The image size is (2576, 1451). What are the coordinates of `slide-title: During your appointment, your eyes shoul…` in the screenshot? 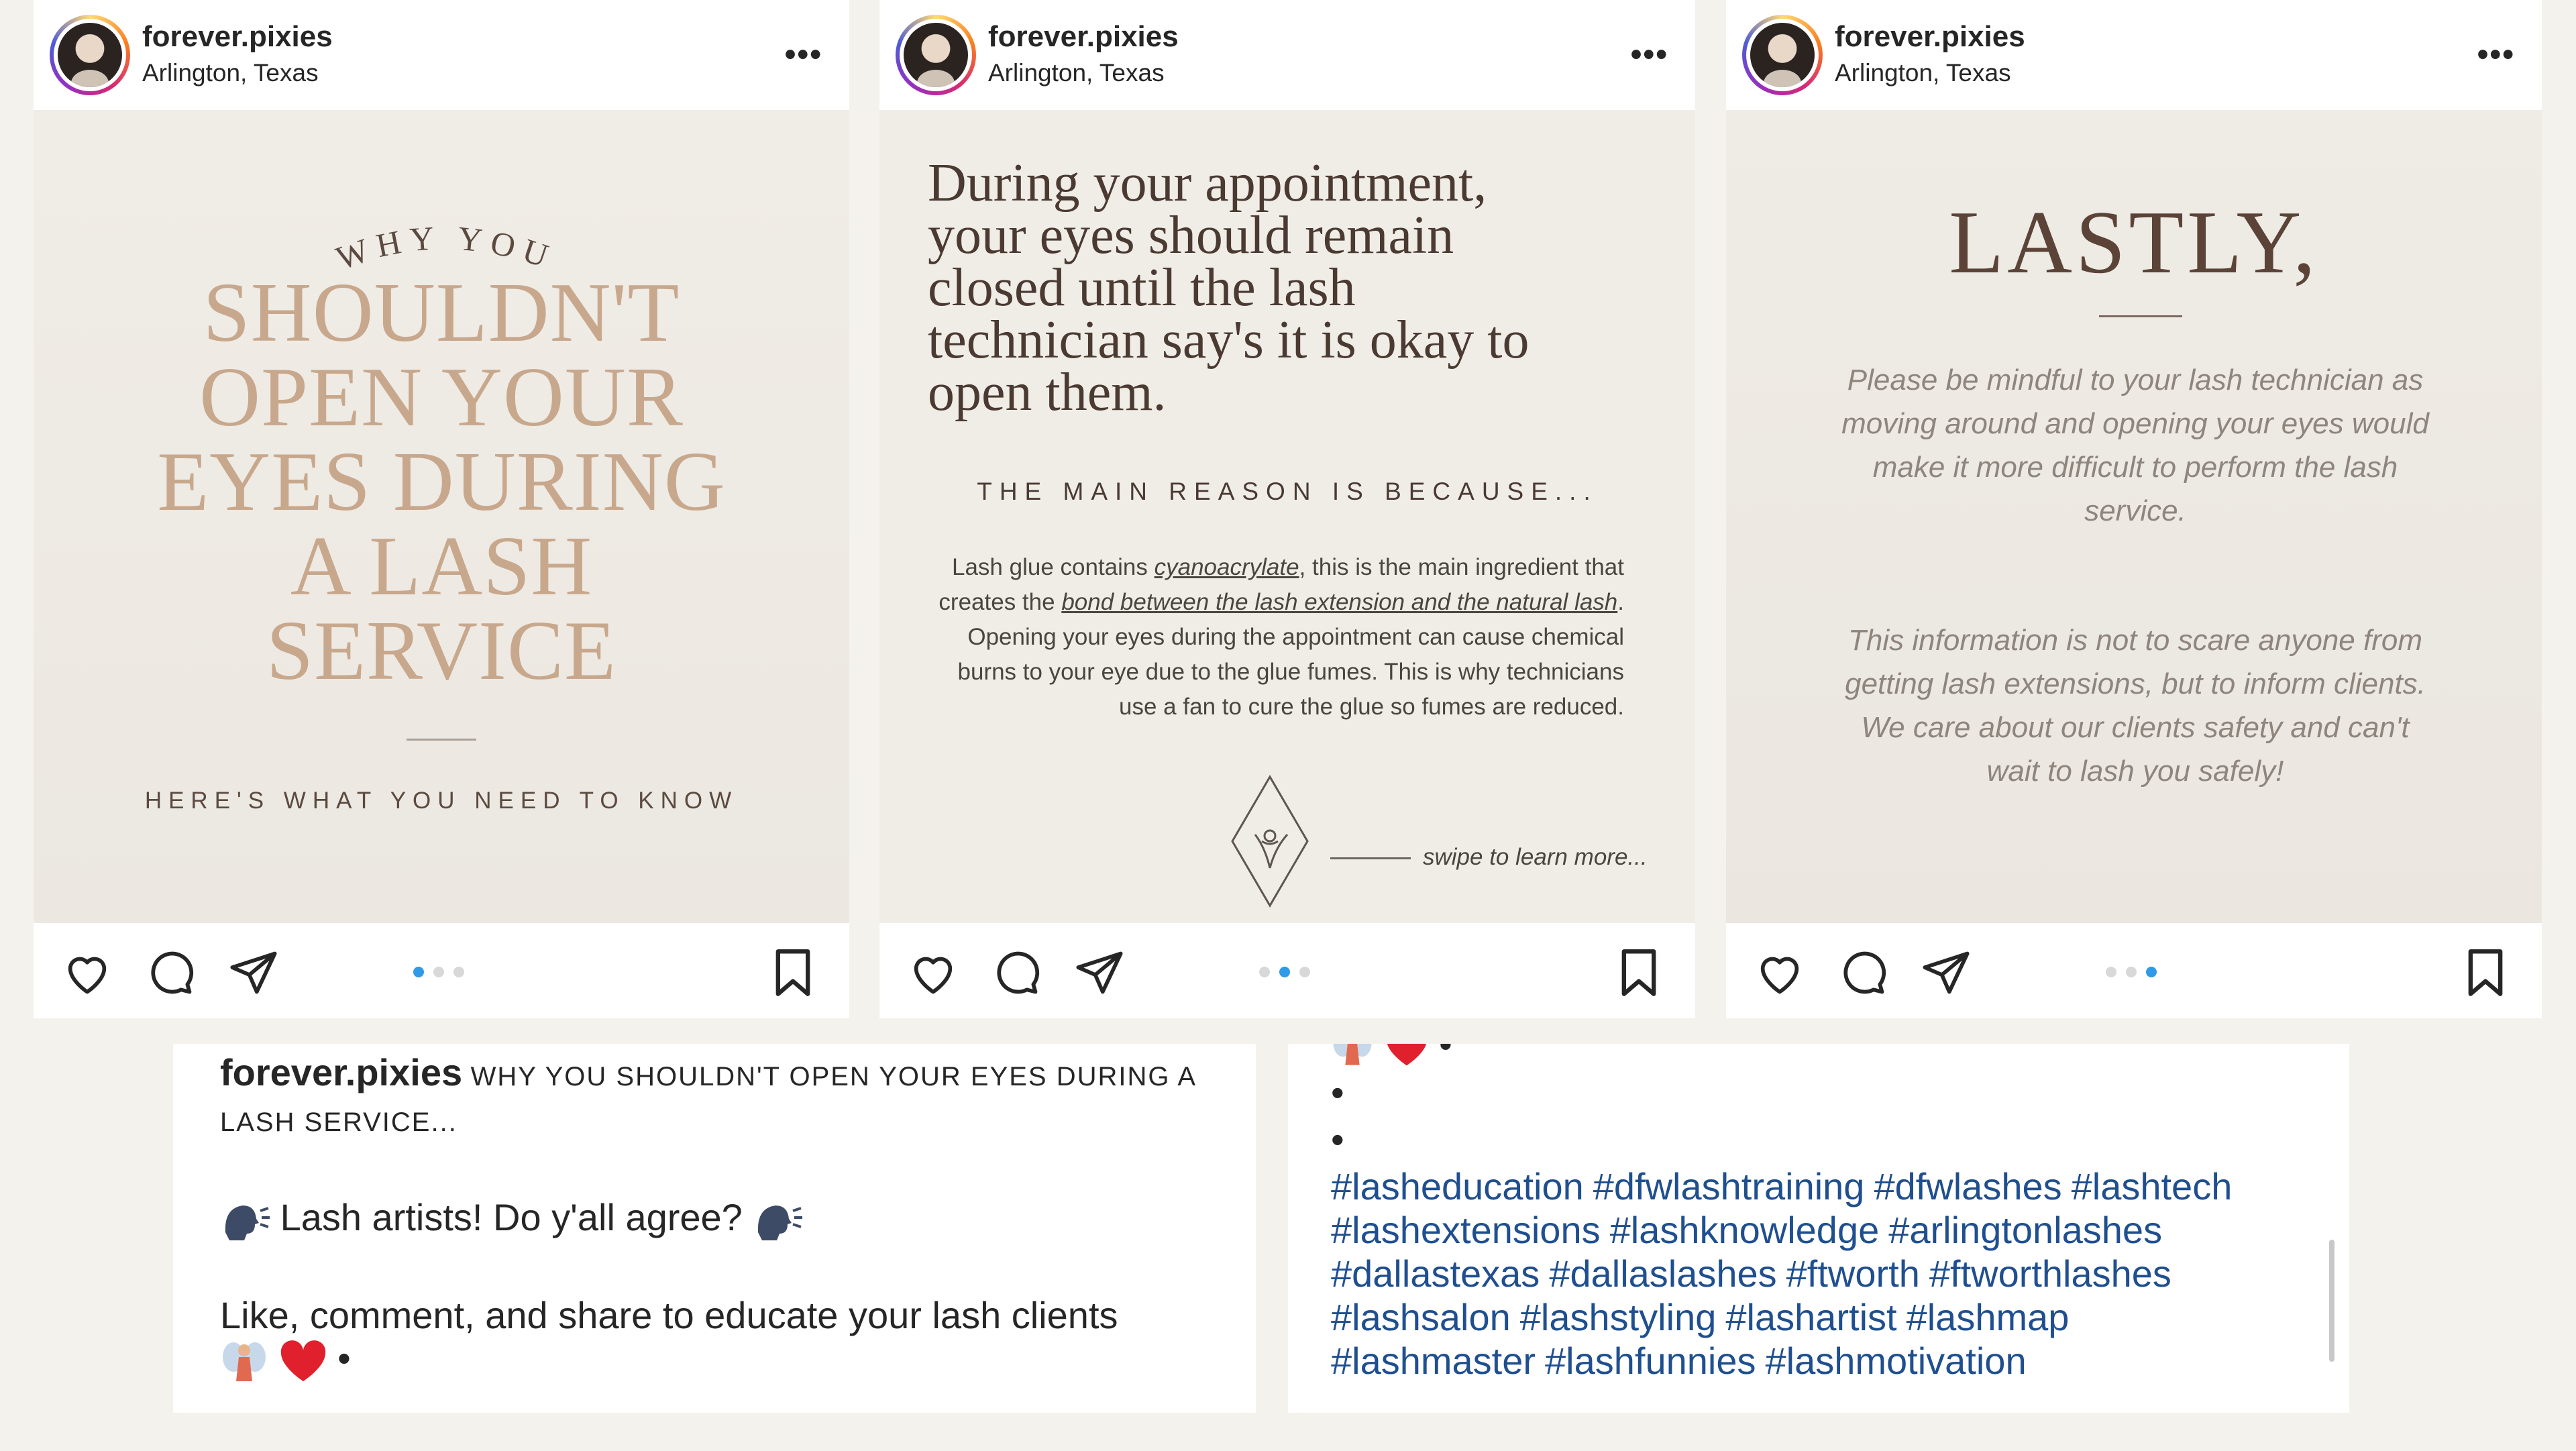 It's located at (1228, 288).